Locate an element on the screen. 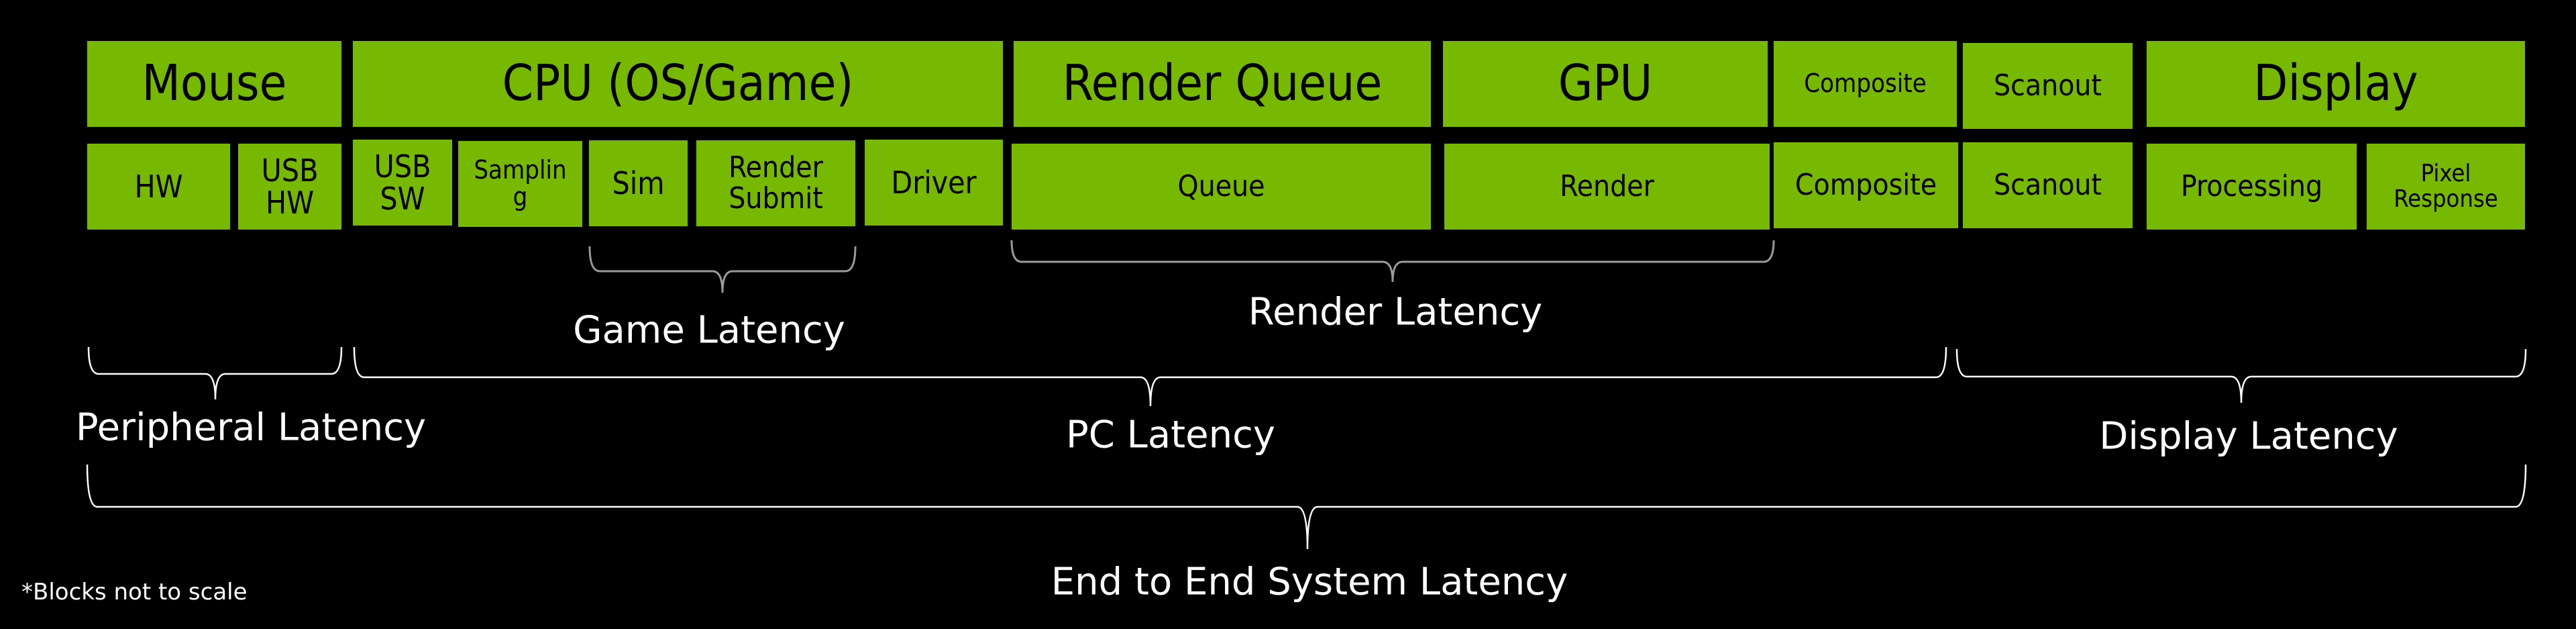 This screenshot has width=2576, height=629. sub-block-label: USB HW is located at coordinates (290, 186).